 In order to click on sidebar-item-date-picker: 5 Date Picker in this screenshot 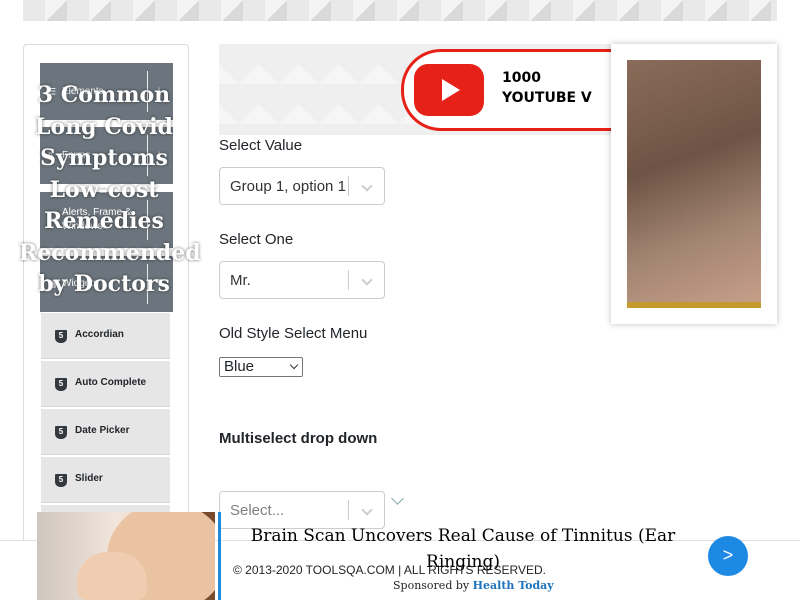, I will do `click(105, 432)`.